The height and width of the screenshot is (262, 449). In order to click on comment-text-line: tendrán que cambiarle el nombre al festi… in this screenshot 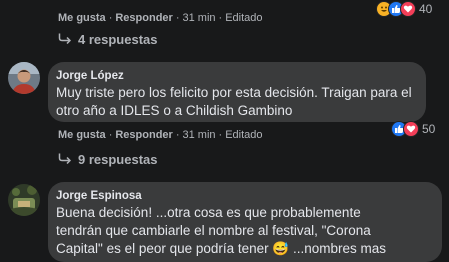, I will do `click(213, 230)`.